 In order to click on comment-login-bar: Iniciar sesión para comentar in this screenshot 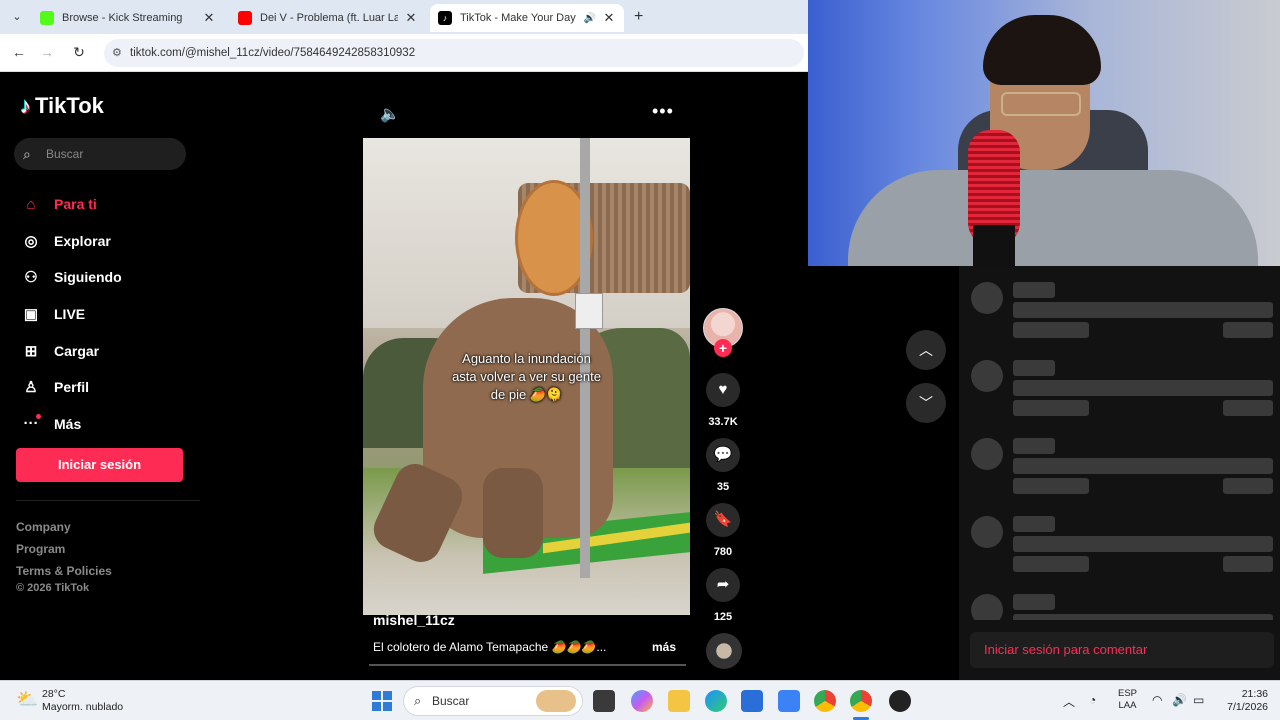, I will do `click(1119, 650)`.